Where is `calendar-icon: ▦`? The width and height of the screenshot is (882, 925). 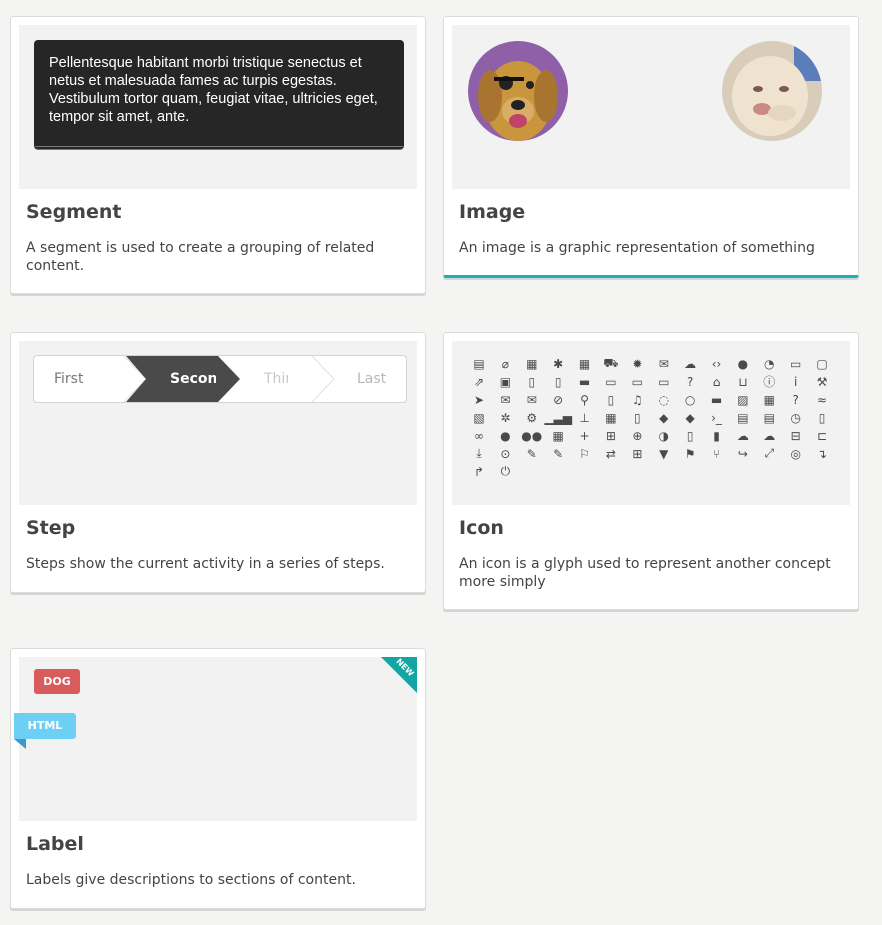
calendar-icon: ▦ is located at coordinates (584, 363).